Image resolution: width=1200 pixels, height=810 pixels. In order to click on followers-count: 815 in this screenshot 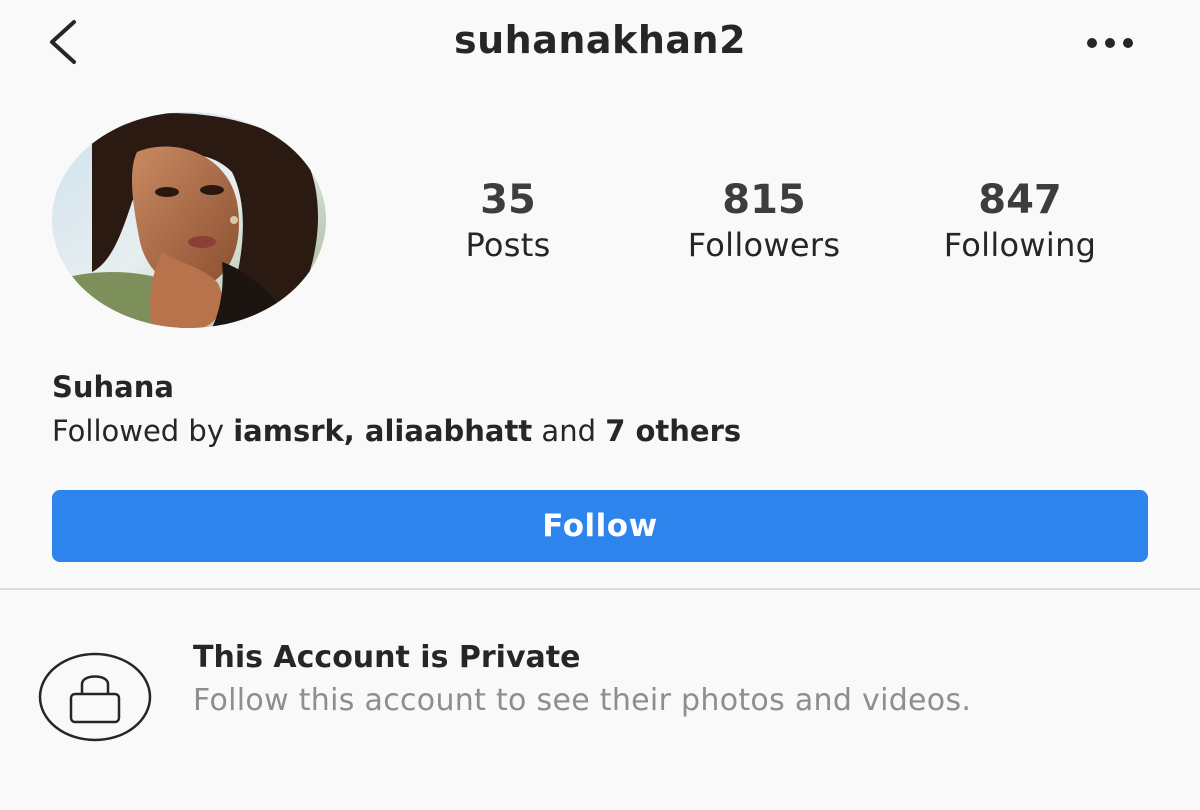, I will do `click(764, 200)`.